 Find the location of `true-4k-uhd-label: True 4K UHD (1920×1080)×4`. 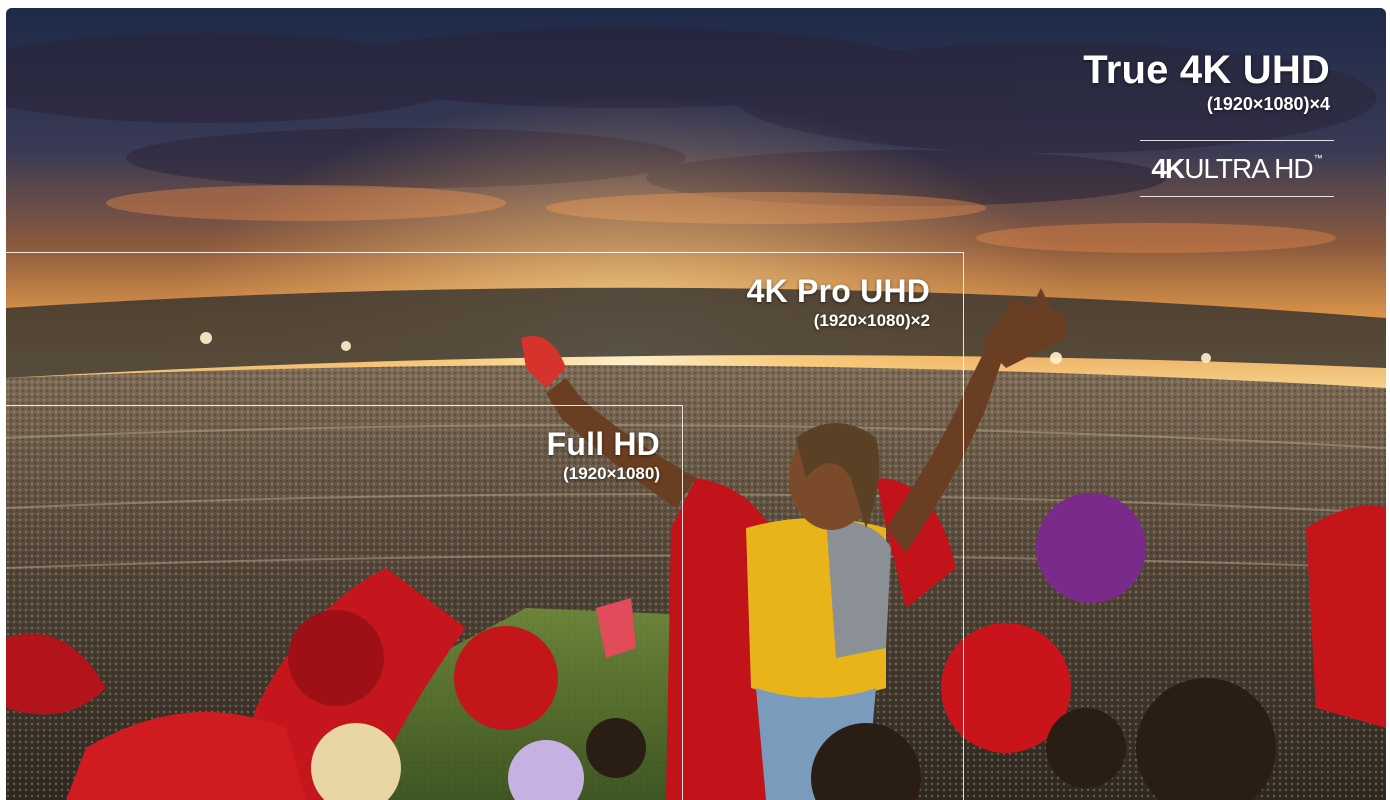

true-4k-uhd-label: True 4K UHD (1920×1080)×4 is located at coordinates (1206, 81).